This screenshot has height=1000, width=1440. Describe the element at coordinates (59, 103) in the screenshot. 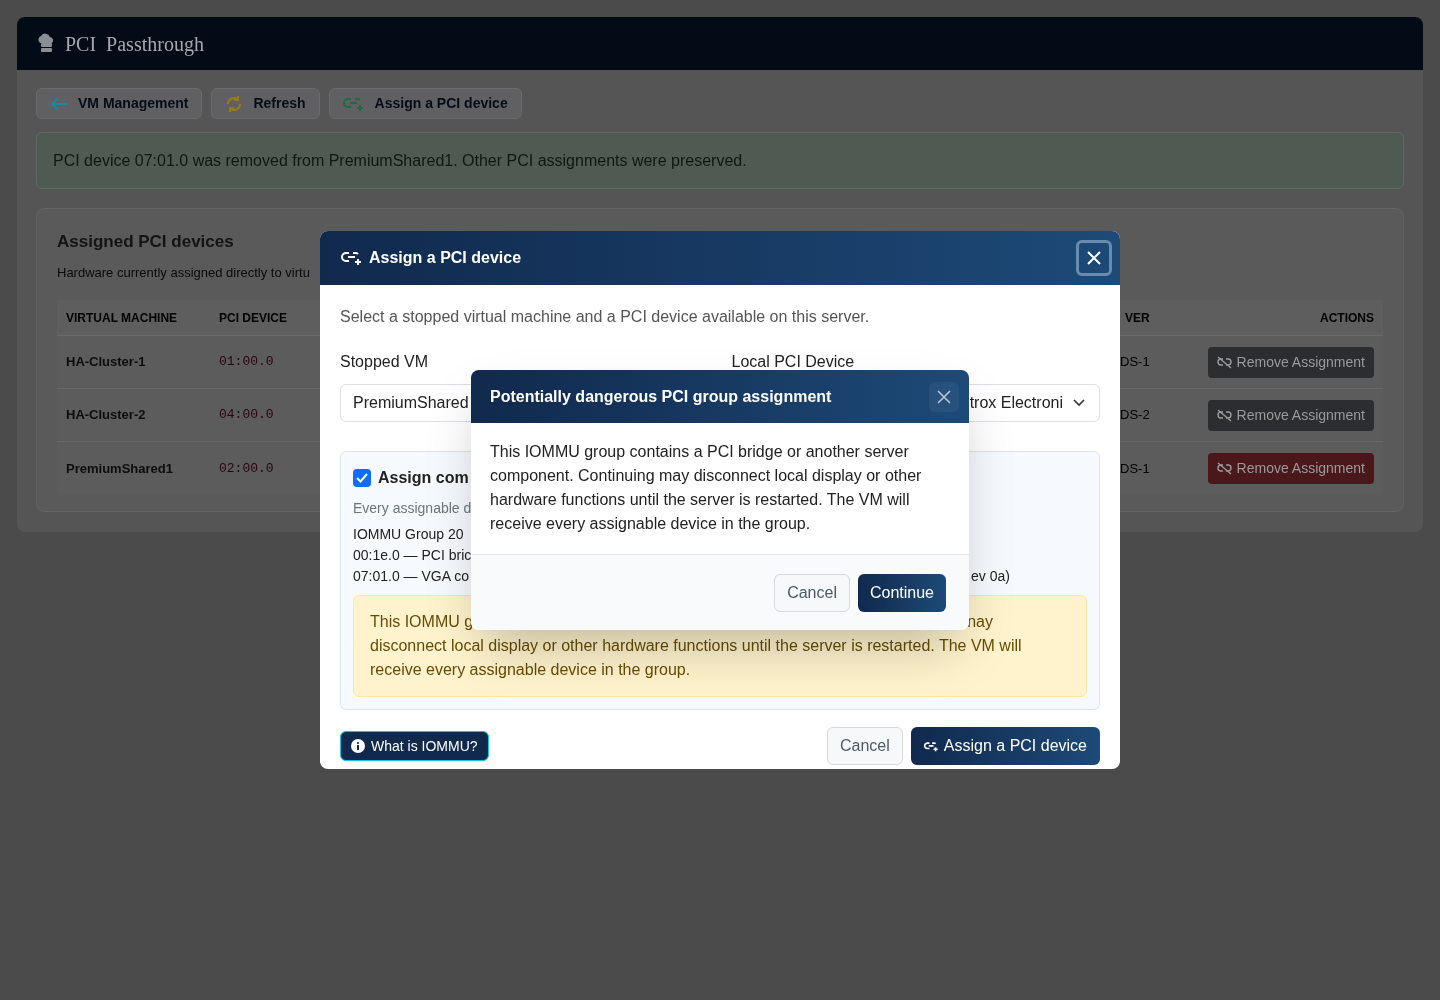

I see `arrow-left-icon` at that location.